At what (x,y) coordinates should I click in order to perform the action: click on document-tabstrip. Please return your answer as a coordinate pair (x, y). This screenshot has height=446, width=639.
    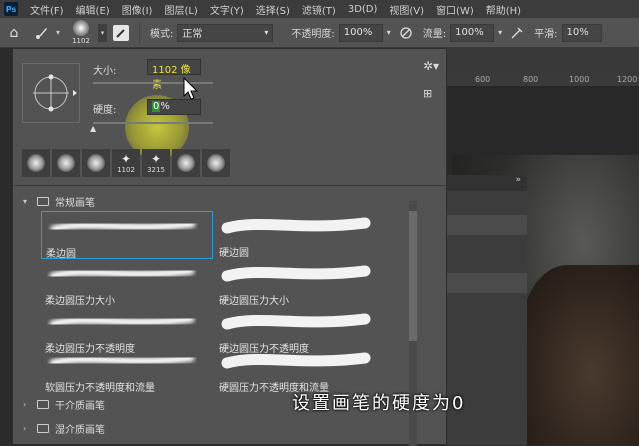
    Looking at the image, I should click on (543, 61).